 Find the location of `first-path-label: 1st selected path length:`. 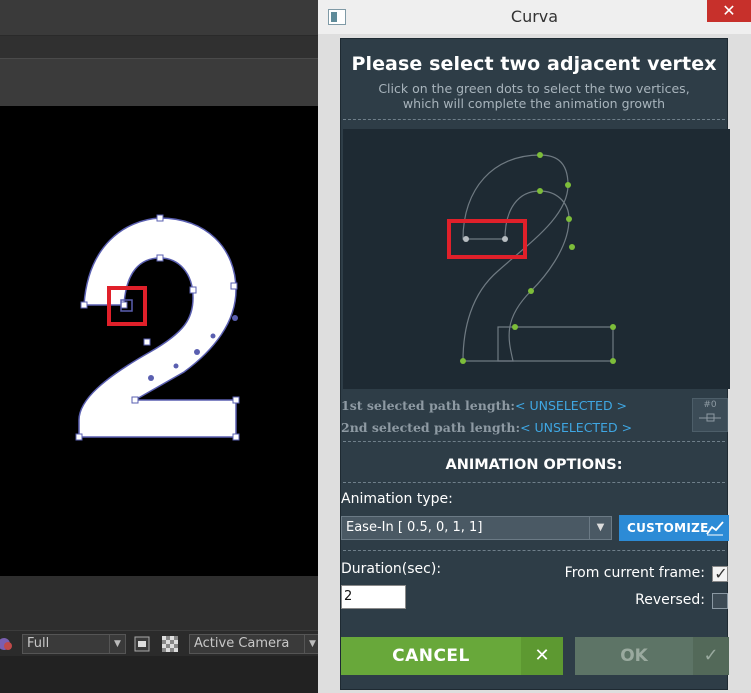

first-path-label: 1st selected path length: is located at coordinates (428, 405).